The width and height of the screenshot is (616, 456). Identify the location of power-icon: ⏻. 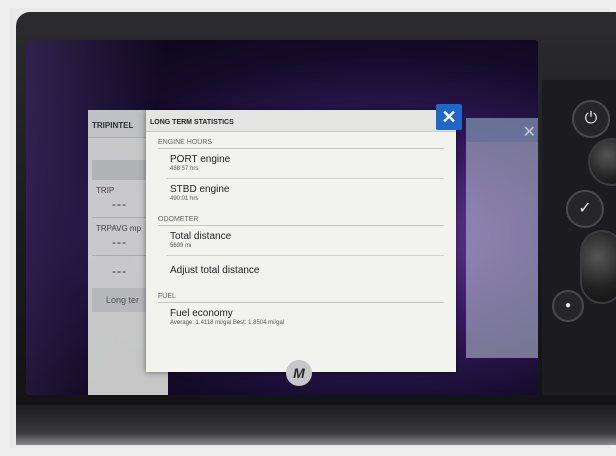
(591, 118).